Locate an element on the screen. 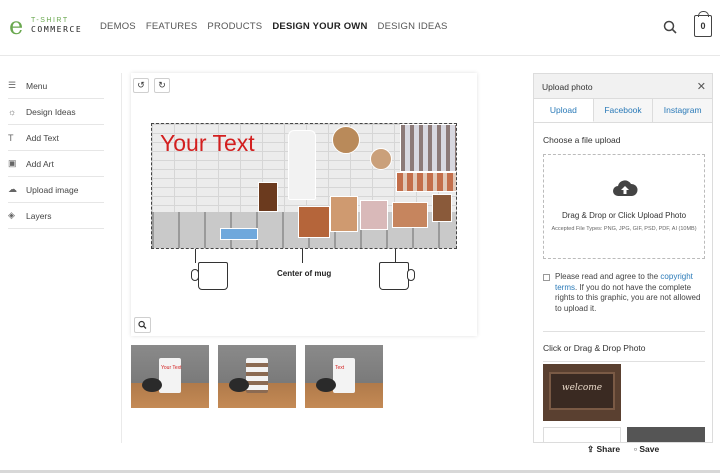 This screenshot has height=473, width=720. zoom-icon is located at coordinates (142, 324).